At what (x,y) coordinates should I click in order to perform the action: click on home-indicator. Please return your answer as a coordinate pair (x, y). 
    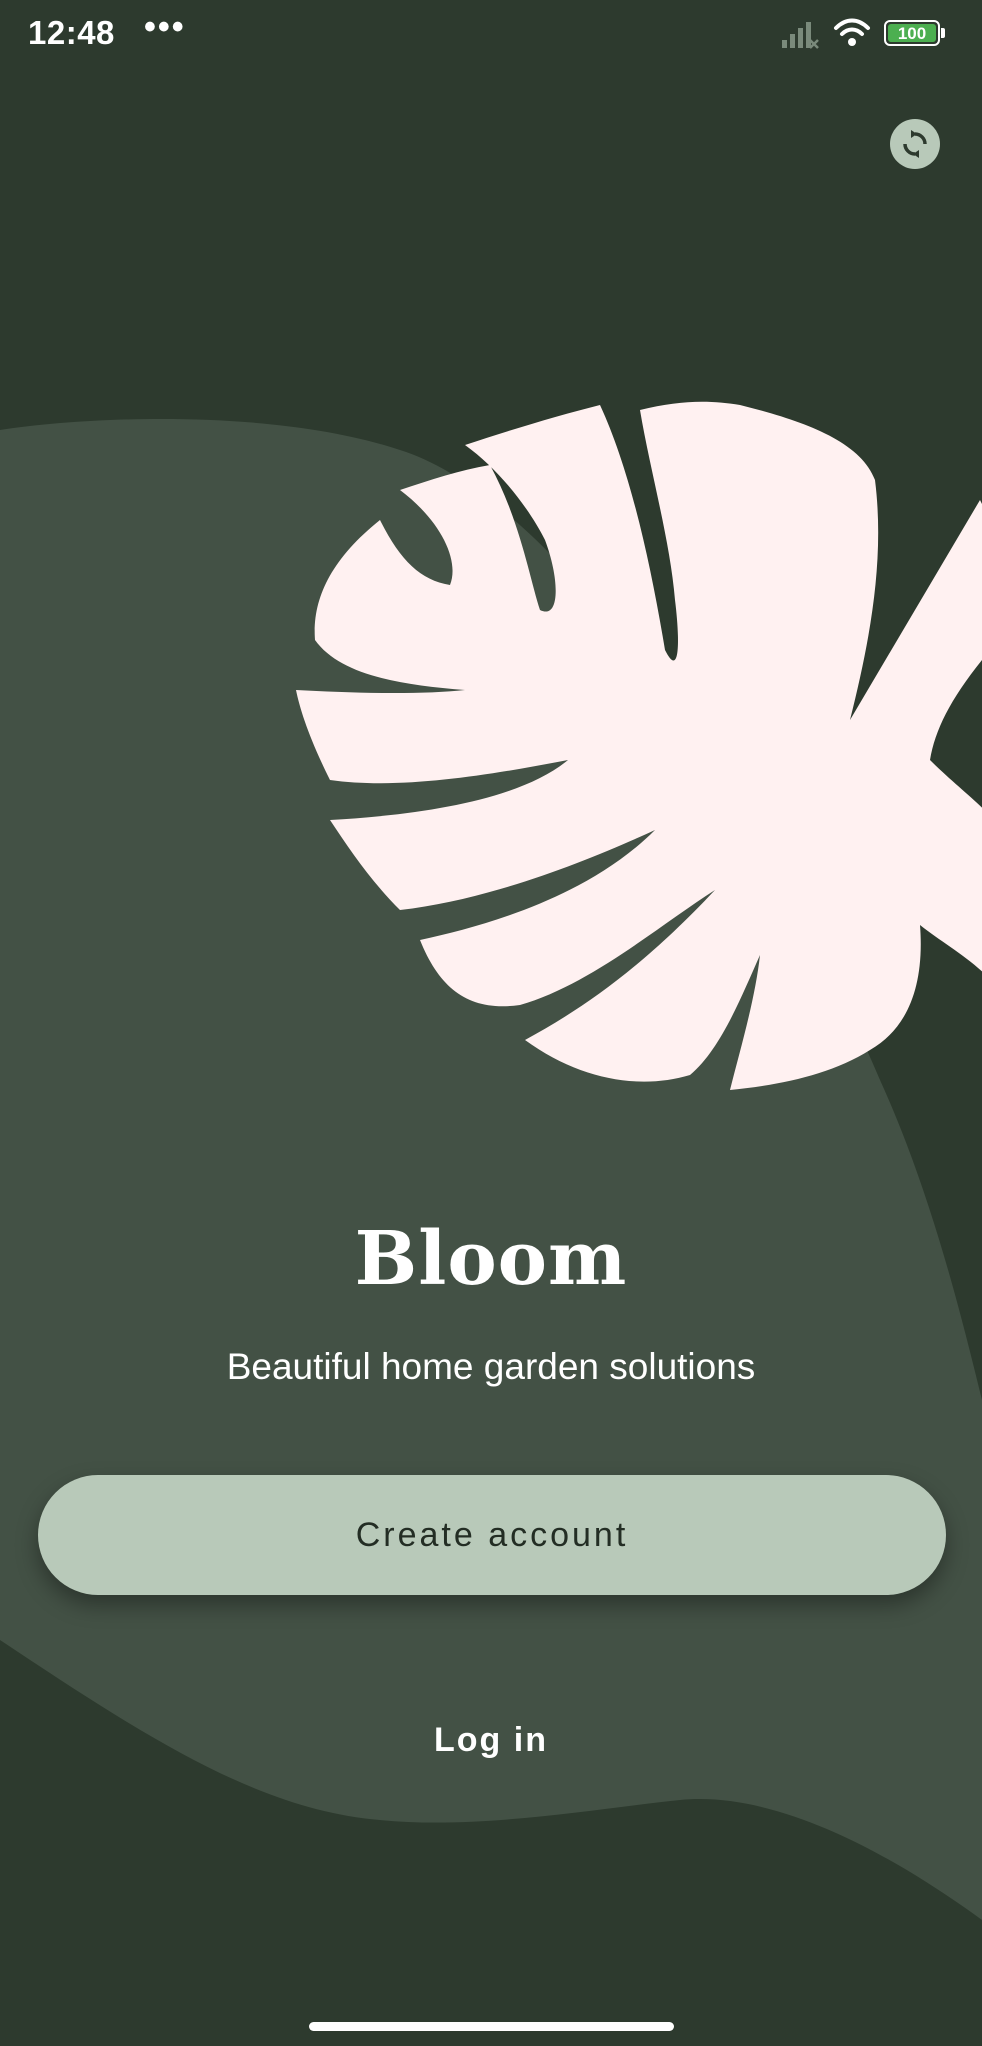
    Looking at the image, I should click on (491, 2026).